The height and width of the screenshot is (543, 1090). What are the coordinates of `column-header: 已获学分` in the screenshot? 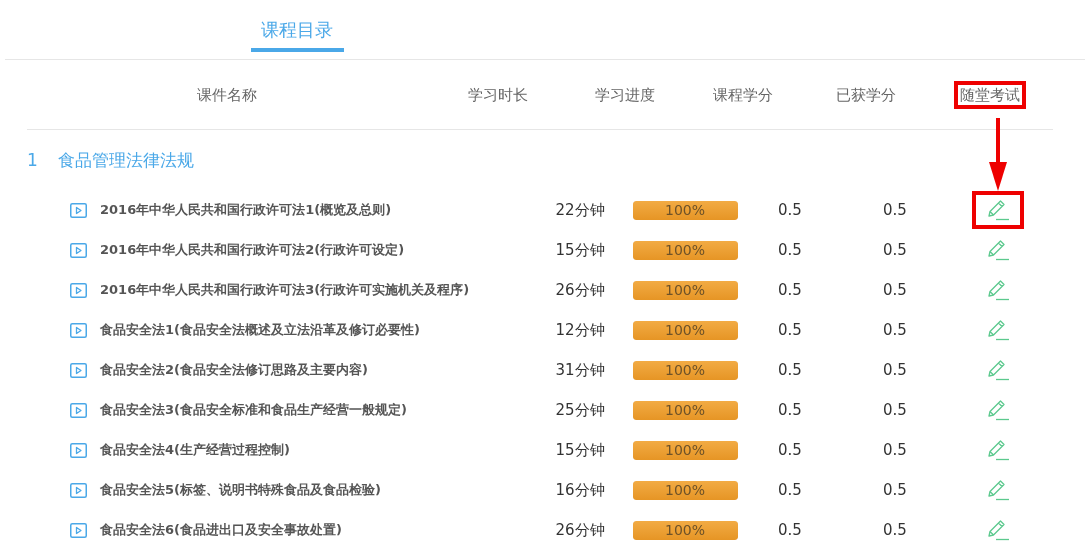 It's located at (866, 95).